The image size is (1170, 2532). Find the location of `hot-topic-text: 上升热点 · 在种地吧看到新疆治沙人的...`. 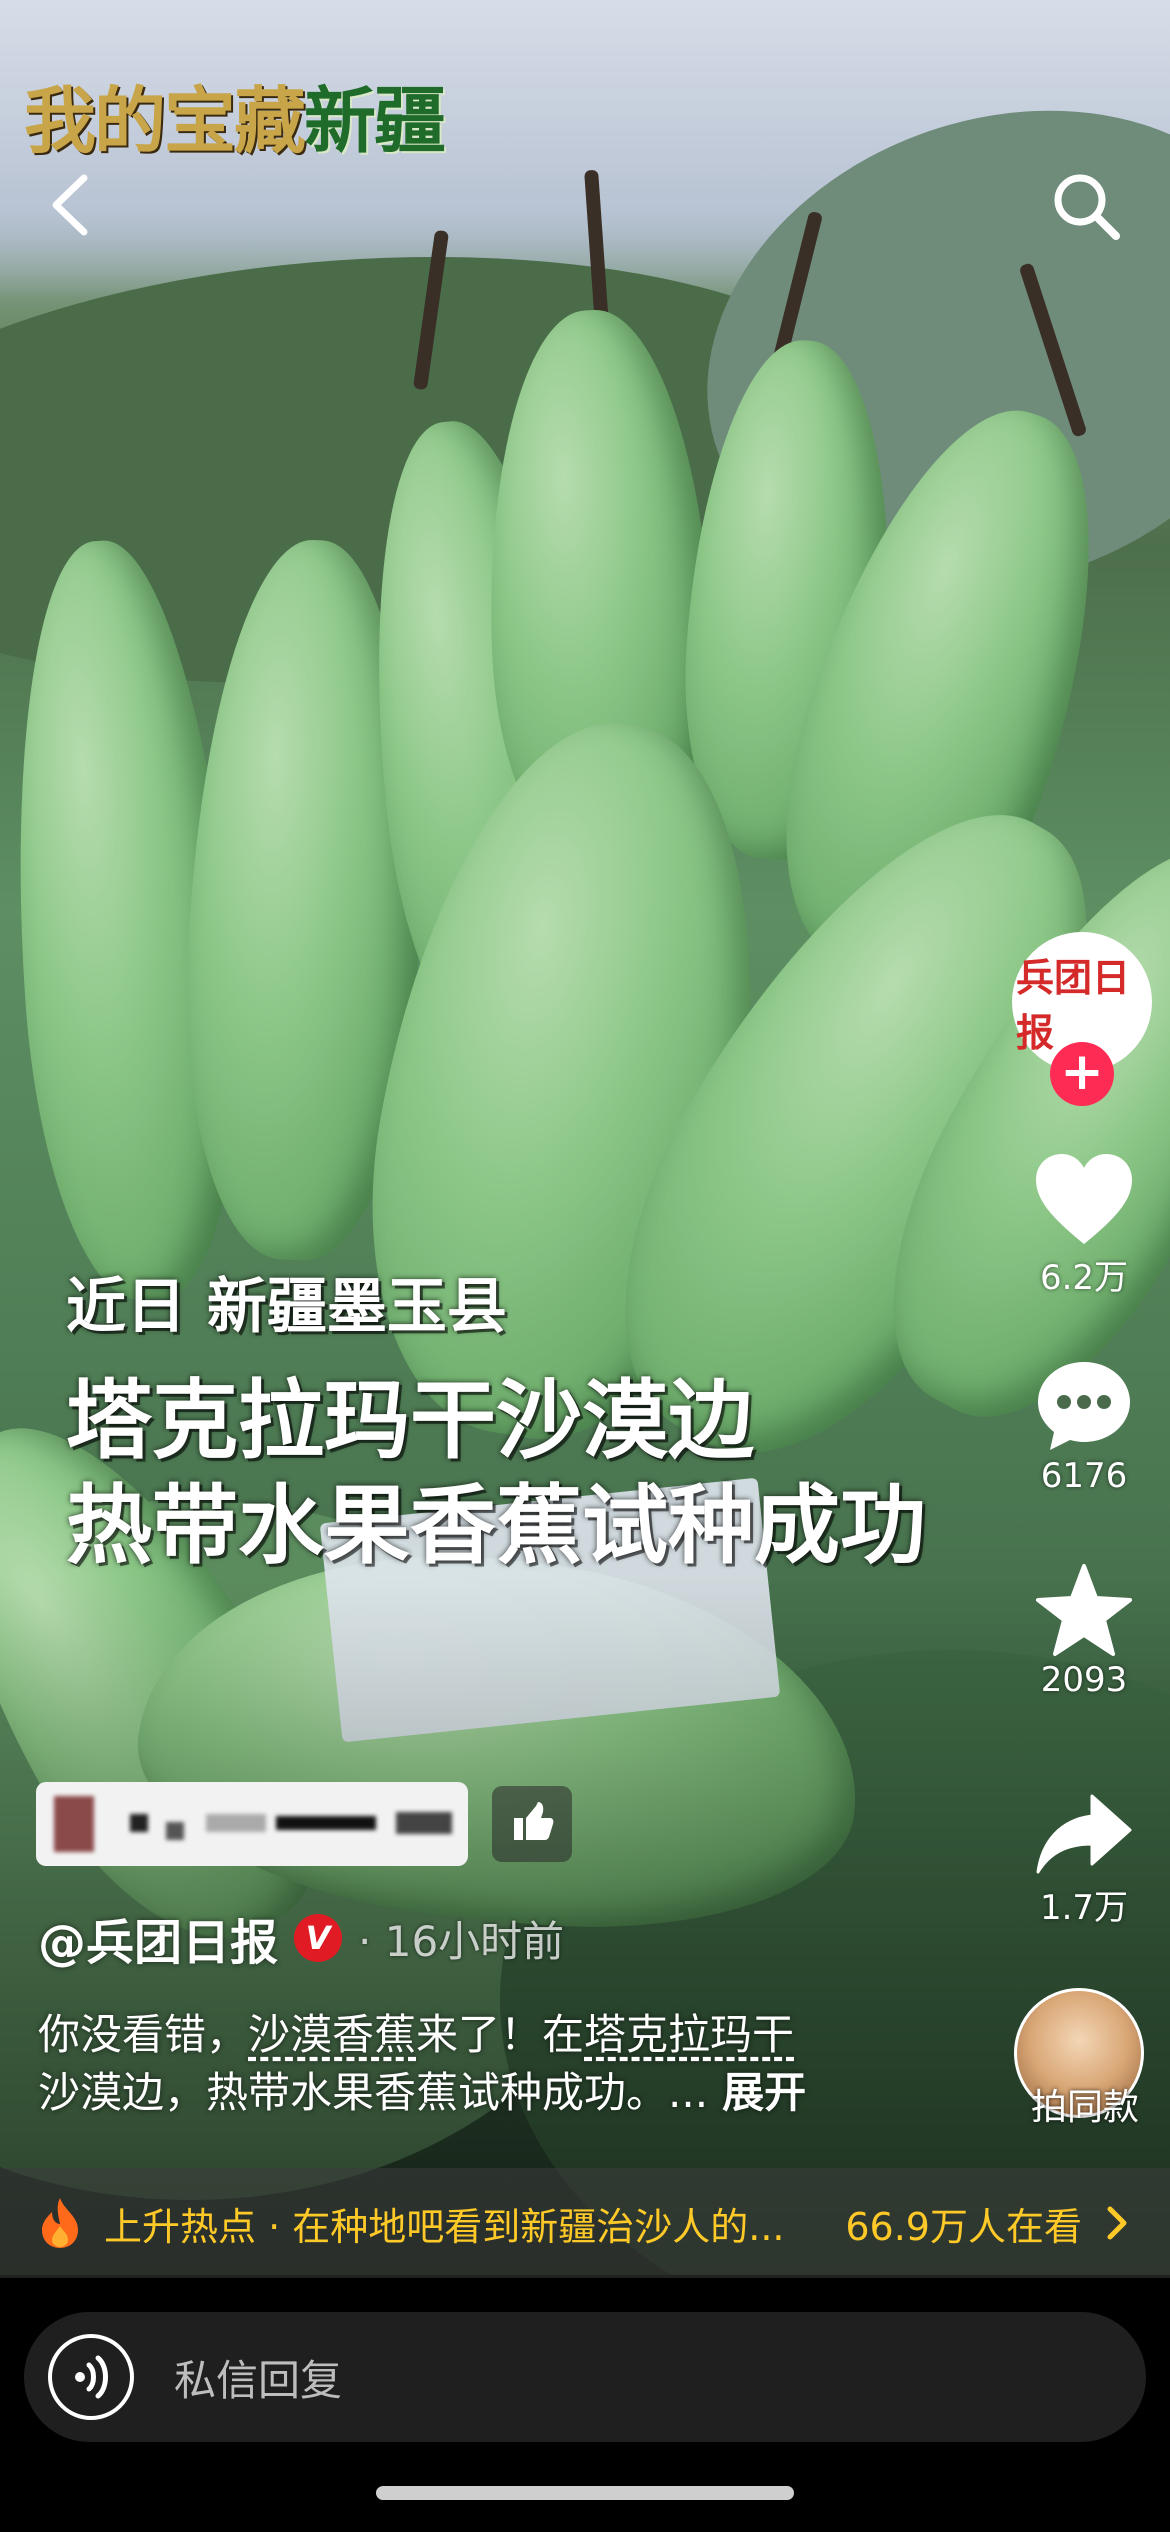

hot-topic-text: 上升热点 · 在种地吧看到新疆治沙人的... is located at coordinates (444, 2226).